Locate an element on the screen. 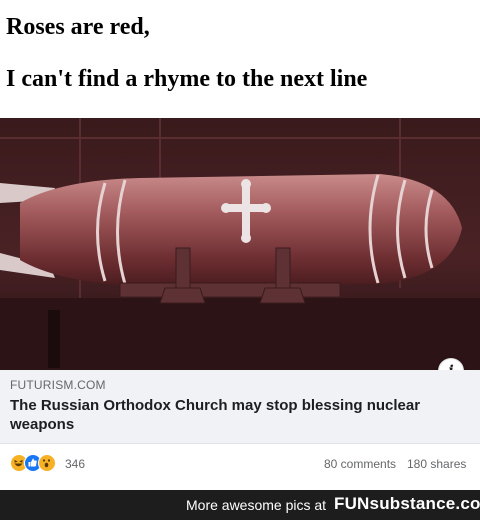 The height and width of the screenshot is (520, 480). wow-icon is located at coordinates (47, 463).